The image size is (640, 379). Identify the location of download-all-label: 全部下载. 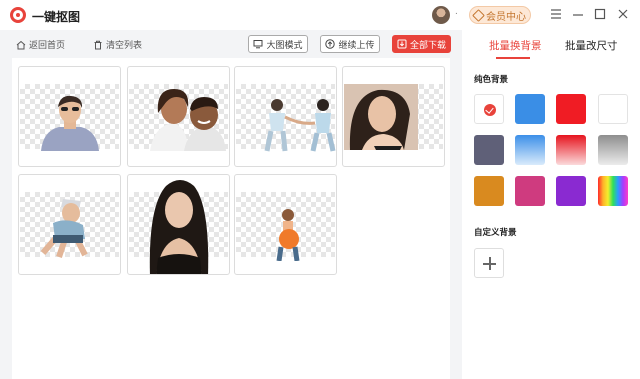
(427, 44).